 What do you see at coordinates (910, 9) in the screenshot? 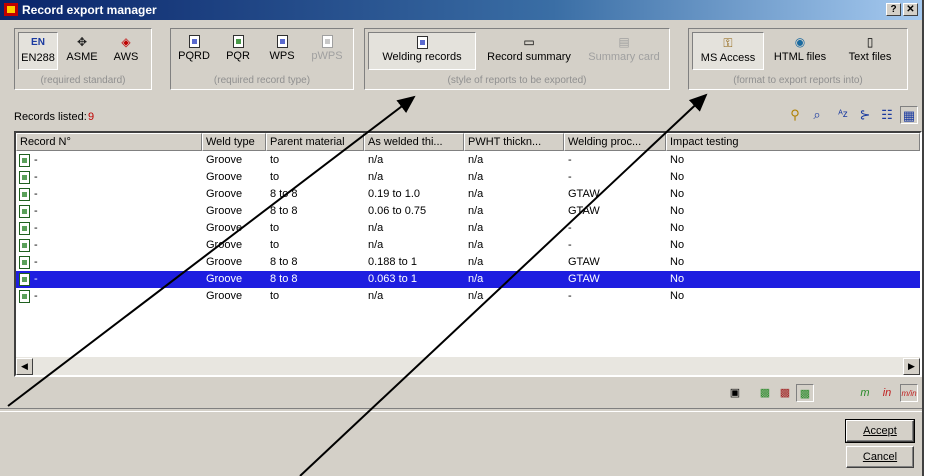
I see `close-button: ✕` at bounding box center [910, 9].